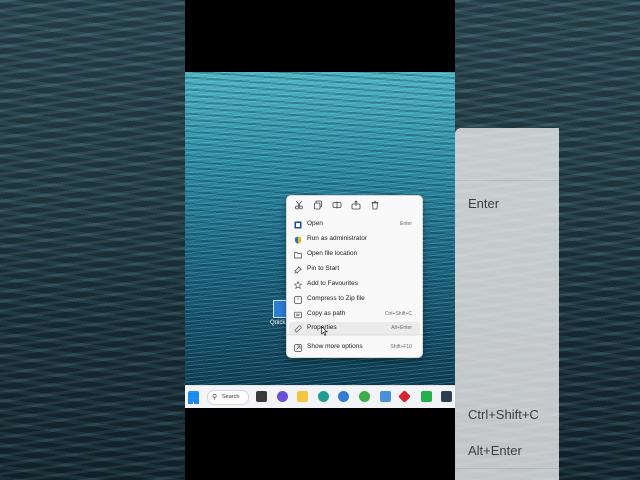 This screenshot has height=480, width=640. What do you see at coordinates (495, 450) in the screenshot?
I see `ghost-shortcut-properties: Alt+Enter` at bounding box center [495, 450].